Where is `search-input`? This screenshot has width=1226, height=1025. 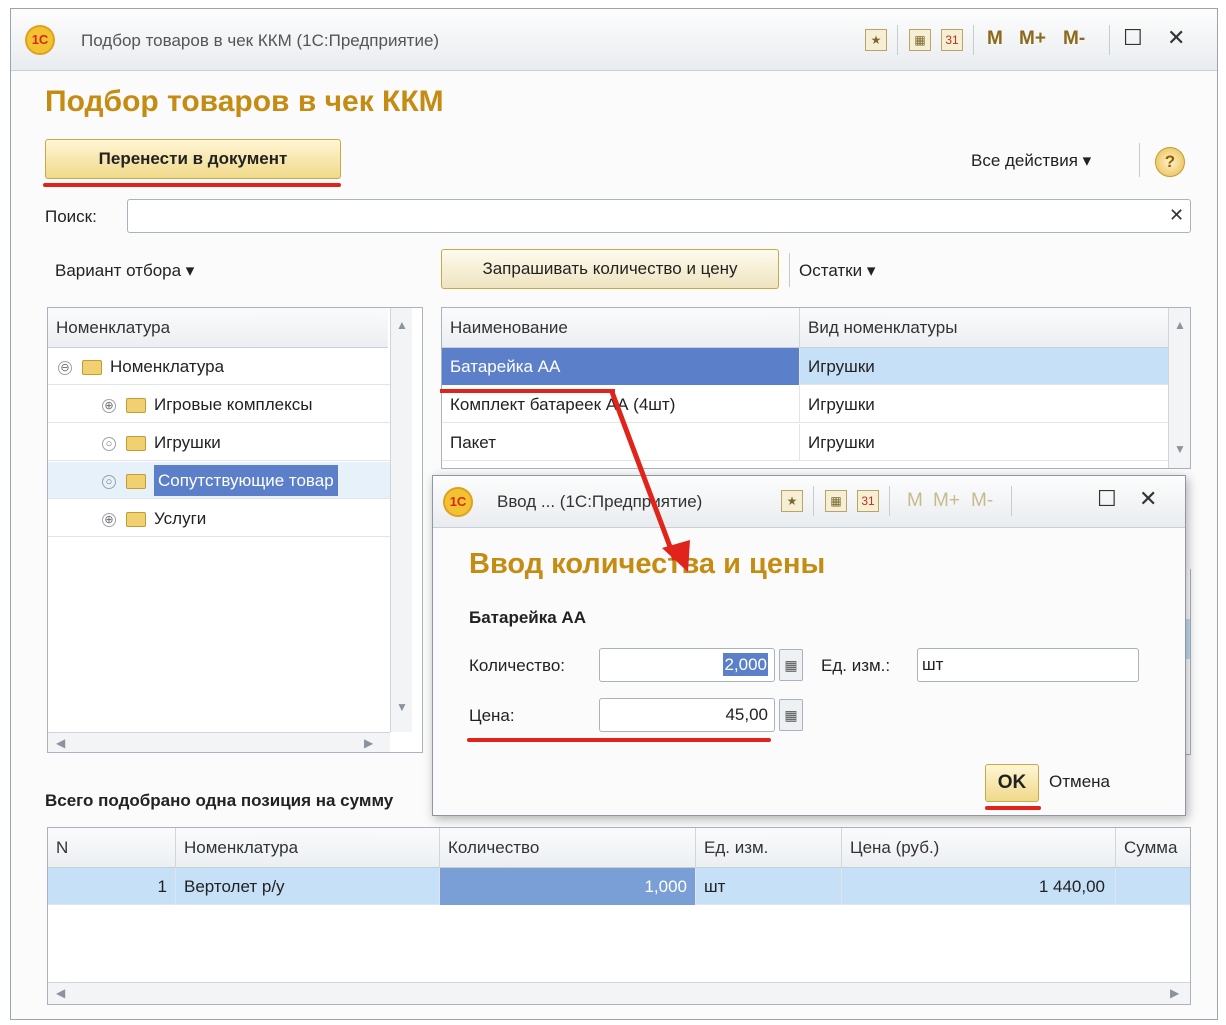
search-input is located at coordinates (659, 216).